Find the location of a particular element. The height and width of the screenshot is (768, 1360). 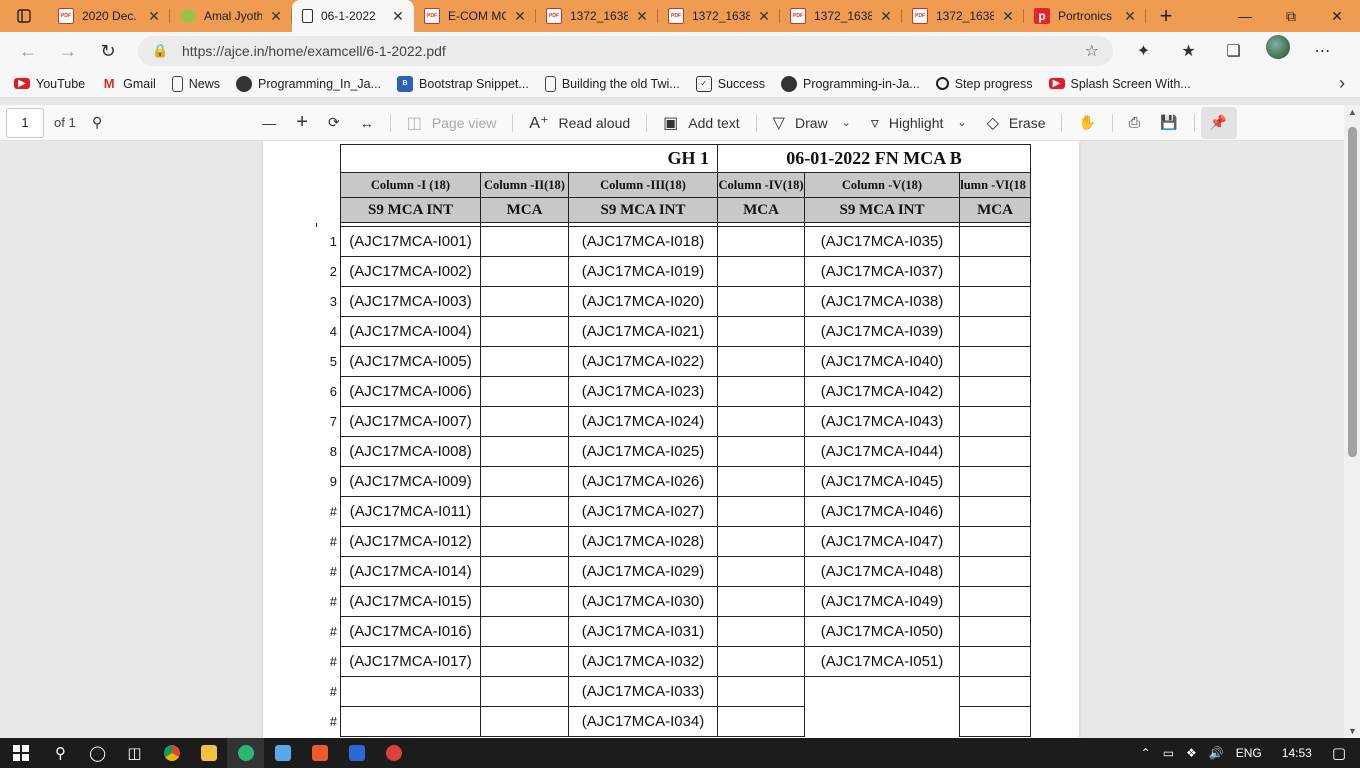

save-icon: 💾 is located at coordinates (1168, 123).